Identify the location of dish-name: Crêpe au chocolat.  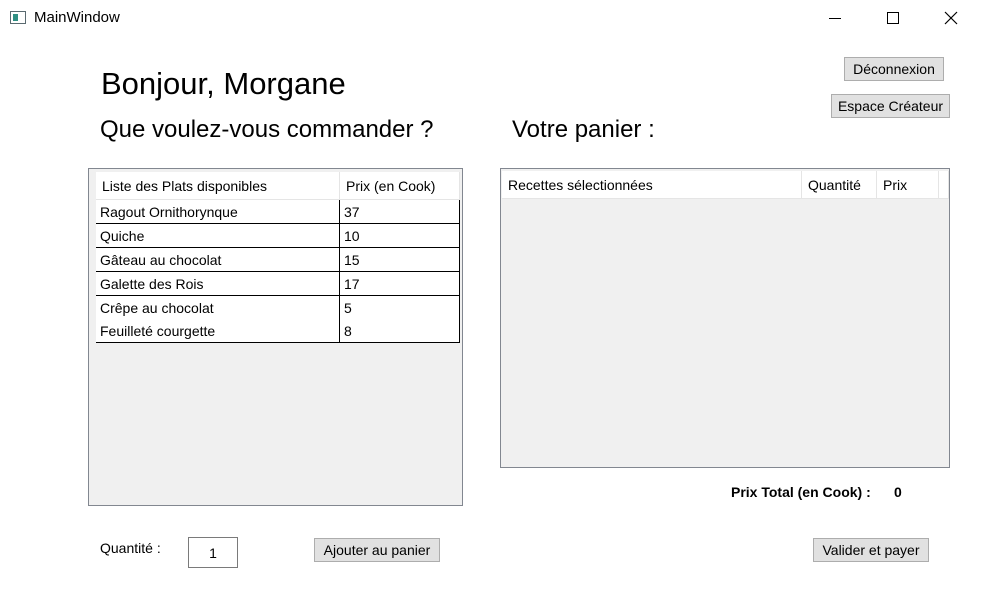
(218, 308).